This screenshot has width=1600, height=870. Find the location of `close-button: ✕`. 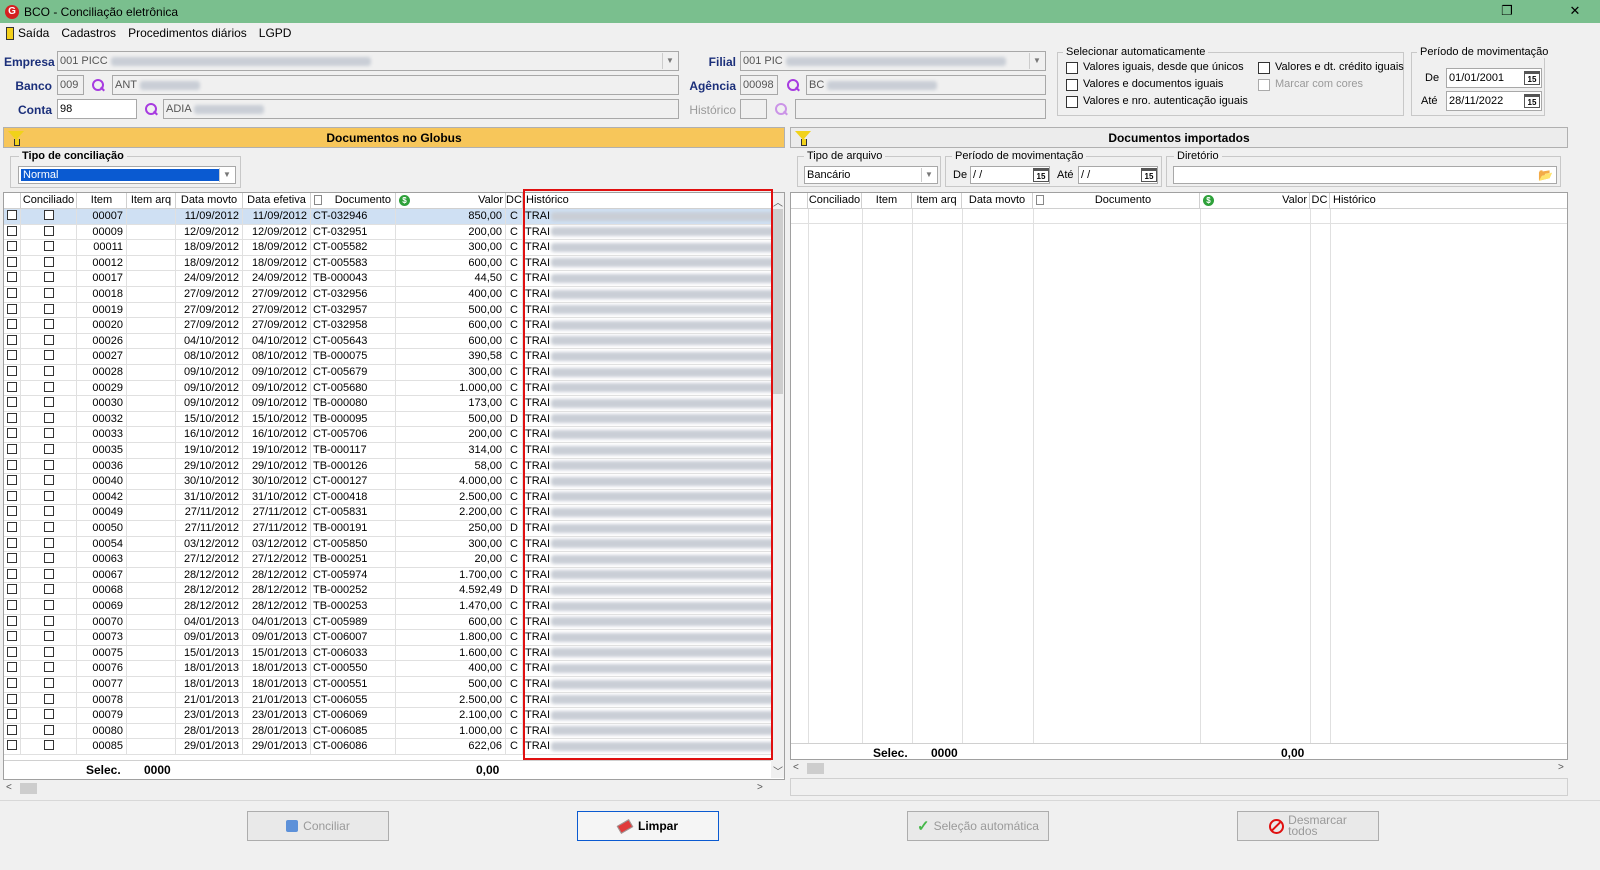

close-button: ✕ is located at coordinates (1575, 11).